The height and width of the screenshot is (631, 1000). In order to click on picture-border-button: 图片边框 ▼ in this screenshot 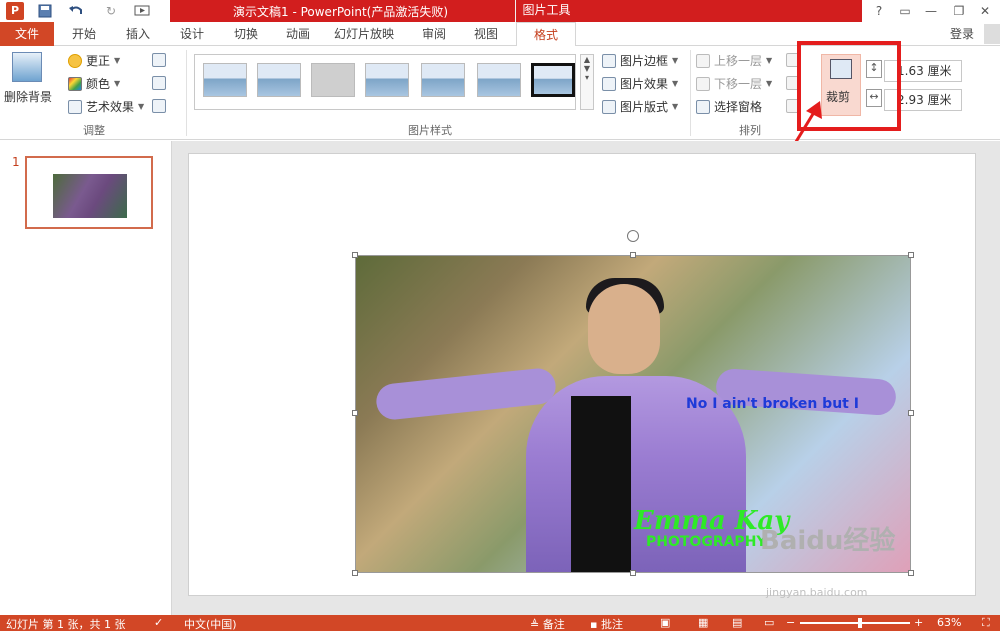, I will do `click(640, 60)`.